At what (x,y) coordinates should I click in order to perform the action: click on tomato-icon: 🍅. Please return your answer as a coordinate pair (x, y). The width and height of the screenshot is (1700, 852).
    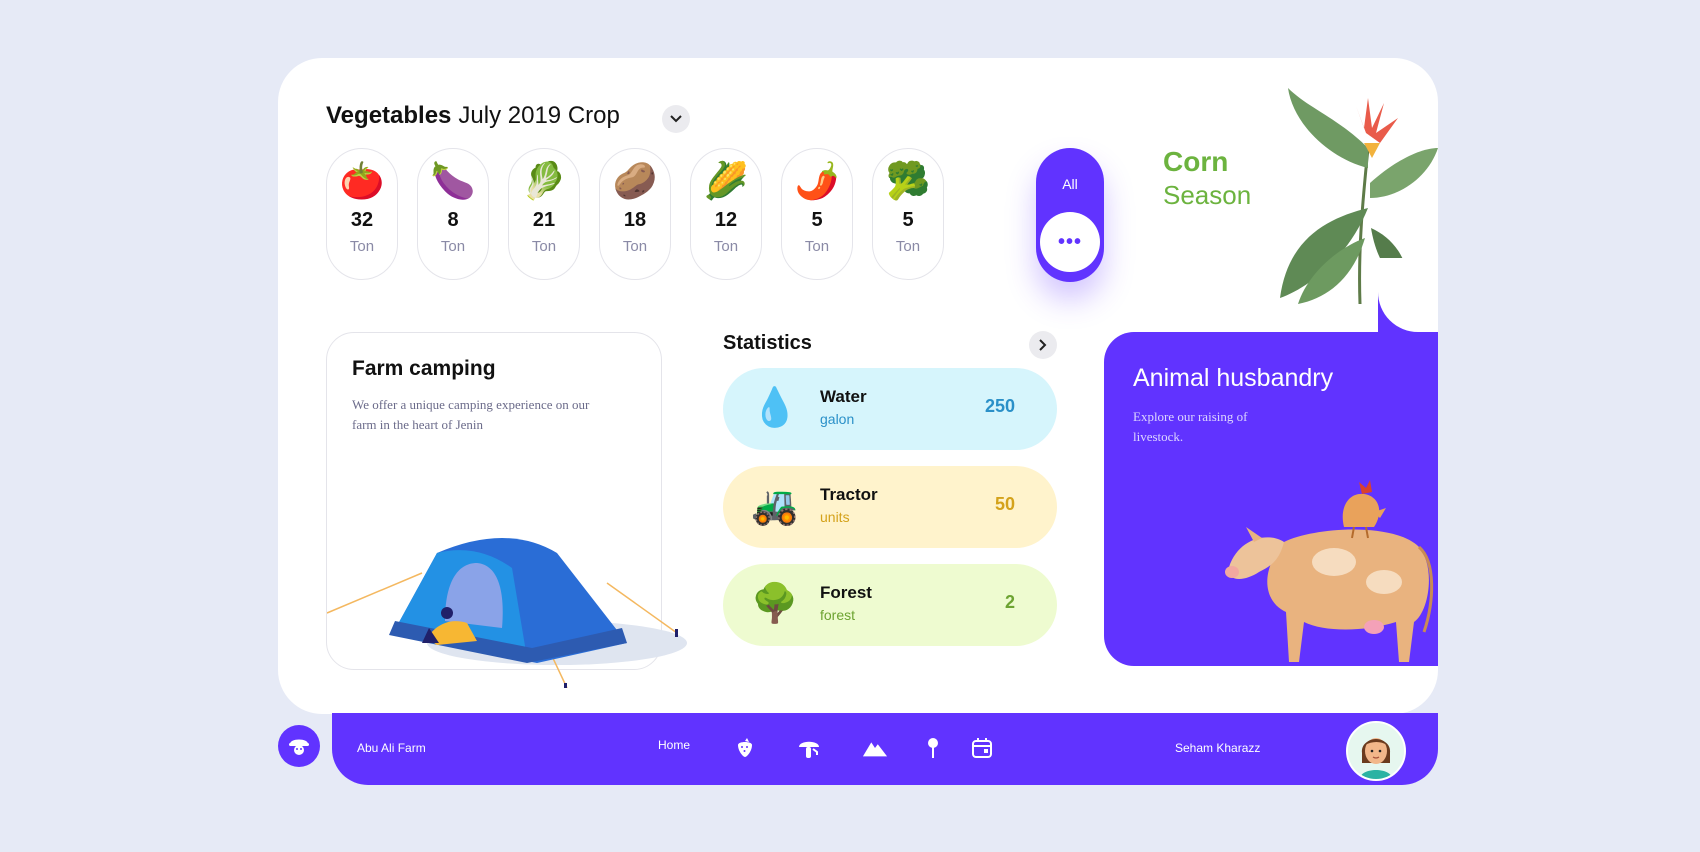
    Looking at the image, I should click on (362, 180).